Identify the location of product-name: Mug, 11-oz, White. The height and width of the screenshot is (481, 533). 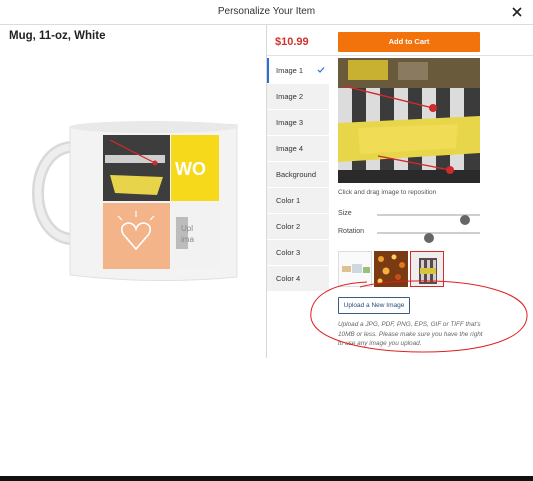
(57, 36).